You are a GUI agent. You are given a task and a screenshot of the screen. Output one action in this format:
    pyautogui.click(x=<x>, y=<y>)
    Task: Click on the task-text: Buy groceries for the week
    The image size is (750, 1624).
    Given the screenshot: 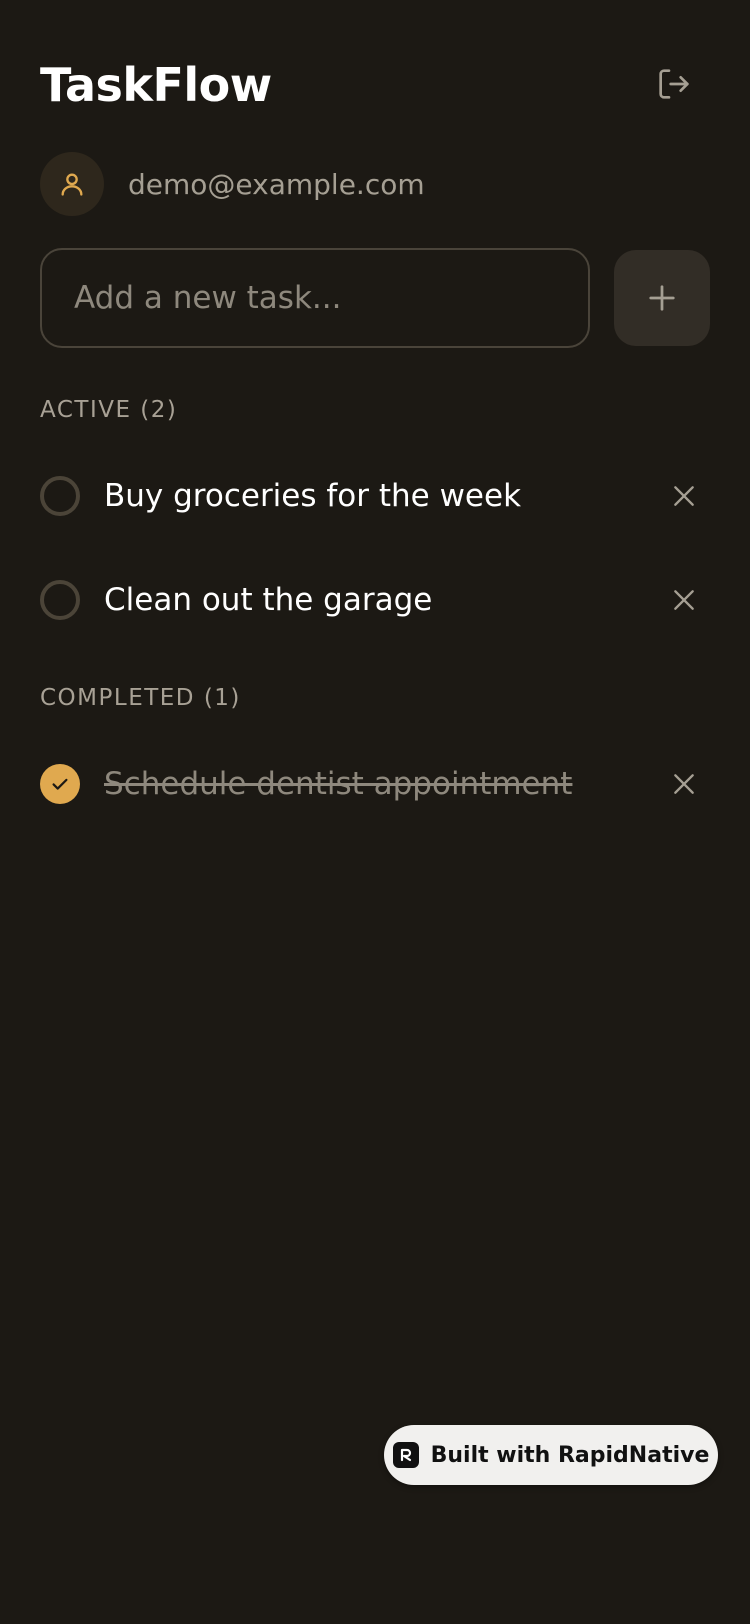 What is the action you would take?
    pyautogui.click(x=313, y=496)
    